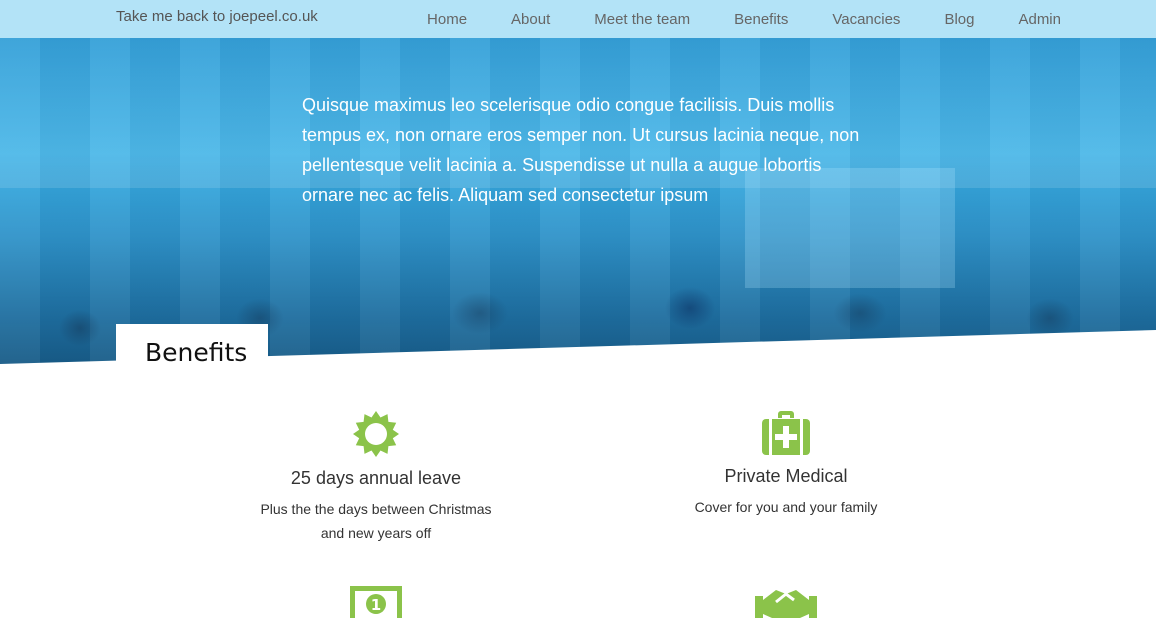  What do you see at coordinates (376, 509) in the screenshot?
I see `benefit-description-line: Plus the the days between Christmas` at bounding box center [376, 509].